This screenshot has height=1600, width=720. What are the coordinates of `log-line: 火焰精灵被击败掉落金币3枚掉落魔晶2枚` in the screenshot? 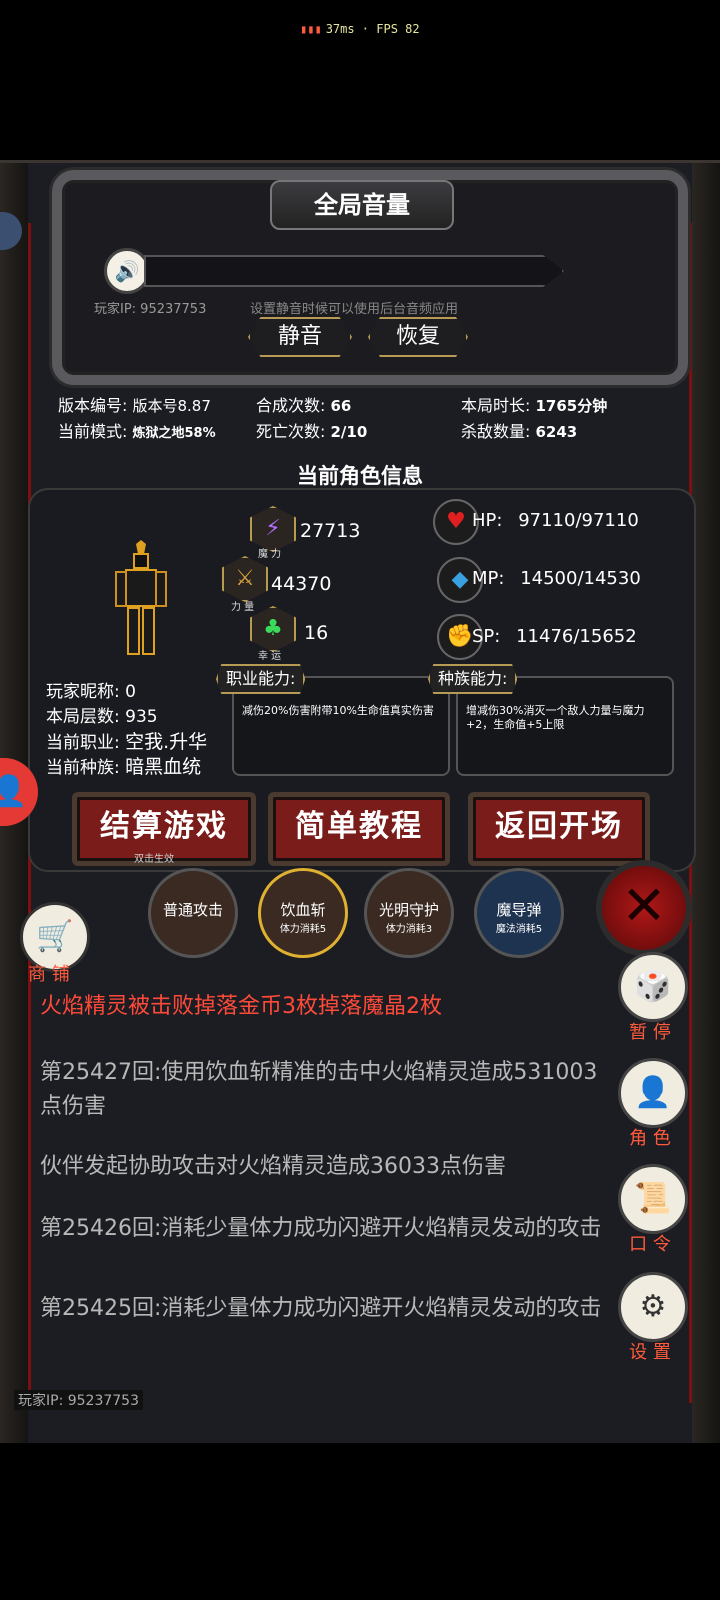 It's located at (241, 1006).